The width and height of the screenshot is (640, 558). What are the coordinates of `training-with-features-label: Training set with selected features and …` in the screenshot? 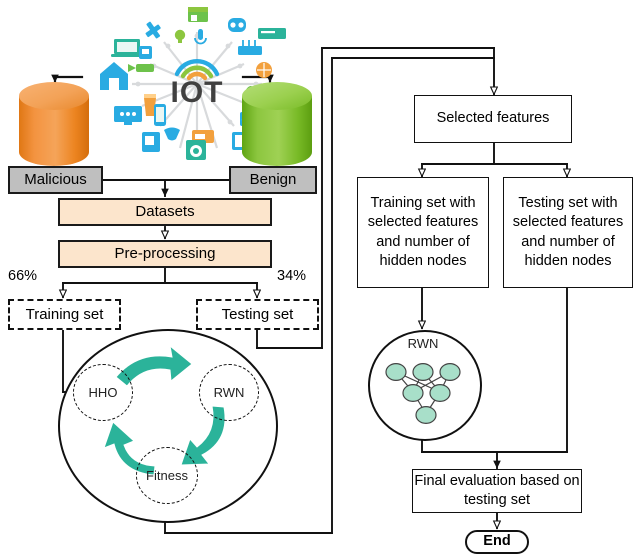 It's located at (423, 232).